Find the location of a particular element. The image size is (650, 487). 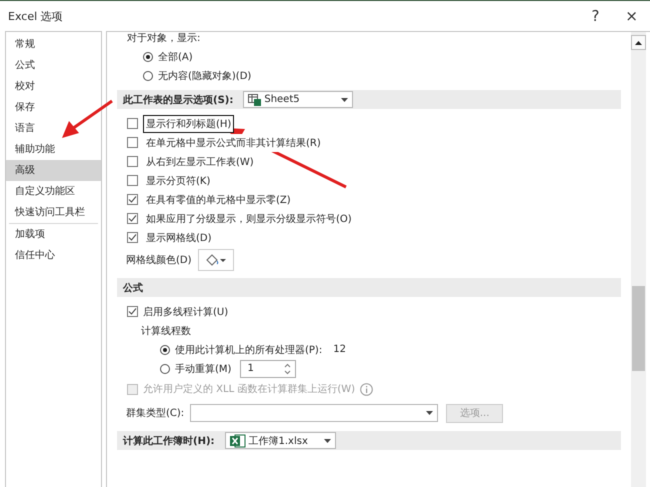

section-heading: 此工作表的显示选项(S): is located at coordinates (178, 100).